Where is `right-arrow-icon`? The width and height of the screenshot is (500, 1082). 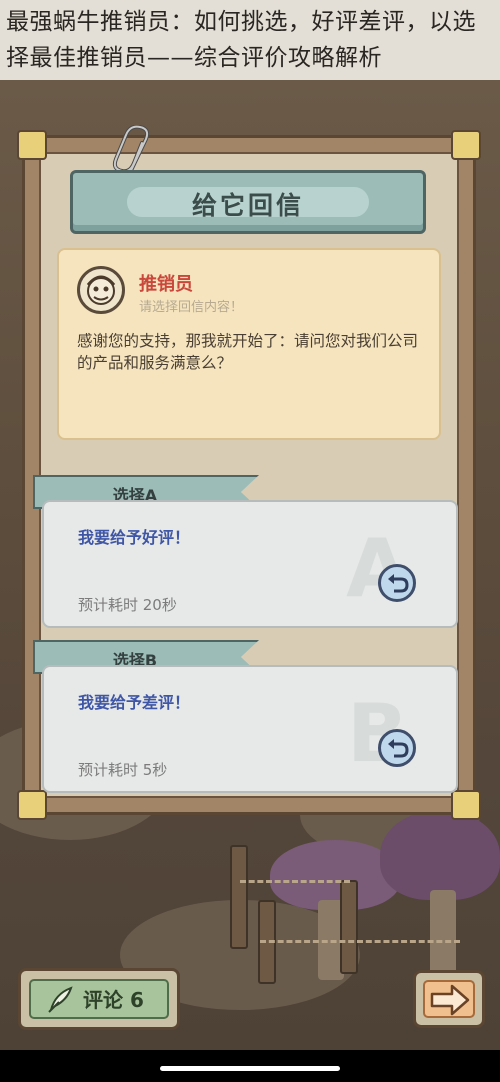 right-arrow-icon is located at coordinates (450, 1000).